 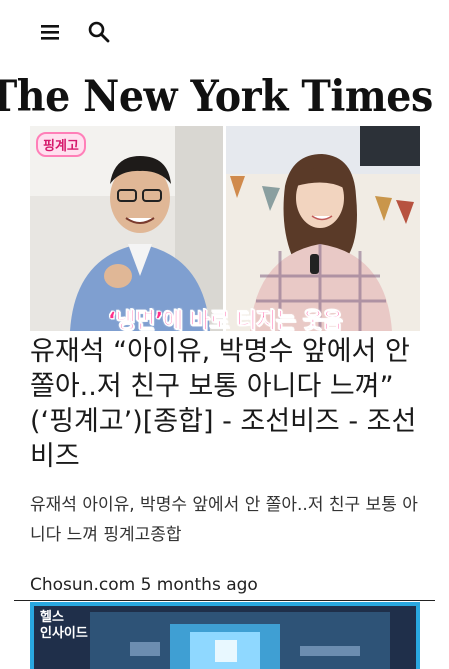 What do you see at coordinates (61, 144) in the screenshot?
I see `show-logo-badge: 핑계고` at bounding box center [61, 144].